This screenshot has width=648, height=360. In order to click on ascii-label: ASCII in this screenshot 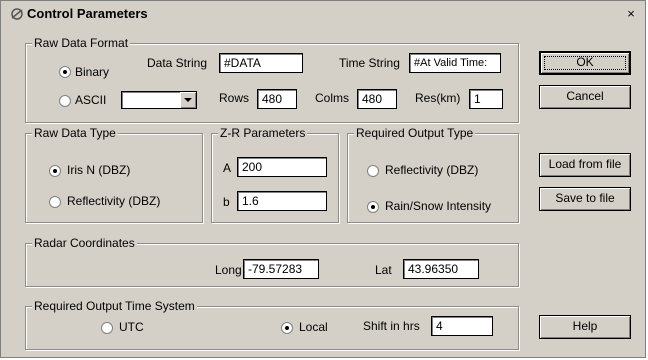, I will do `click(91, 100)`.